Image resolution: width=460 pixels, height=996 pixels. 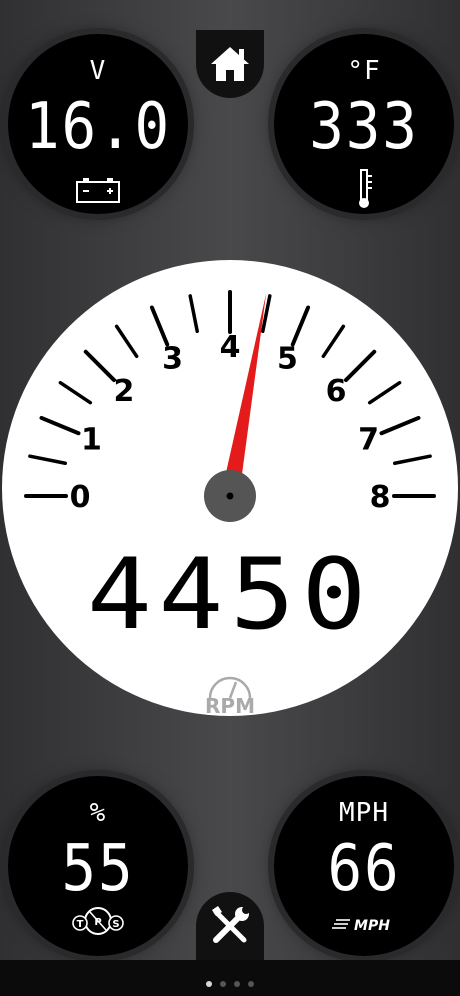 I want to click on tachometer-label: 1, so click(x=91, y=440).